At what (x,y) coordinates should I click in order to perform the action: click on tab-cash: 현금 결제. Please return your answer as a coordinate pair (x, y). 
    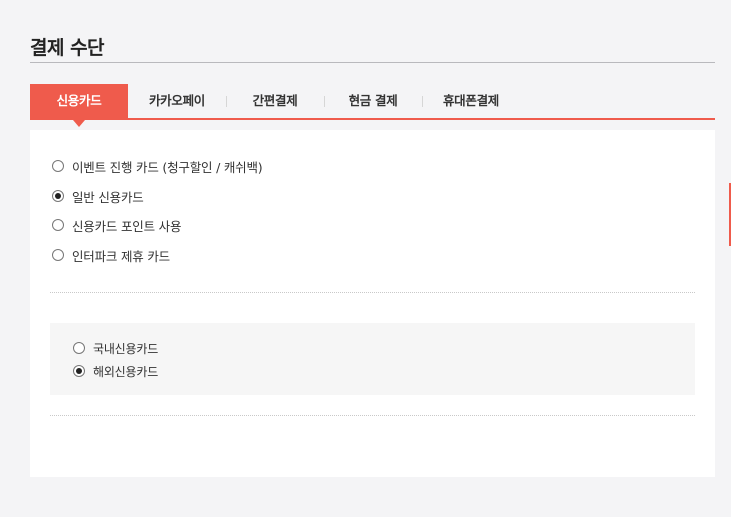
    Looking at the image, I should click on (373, 101).